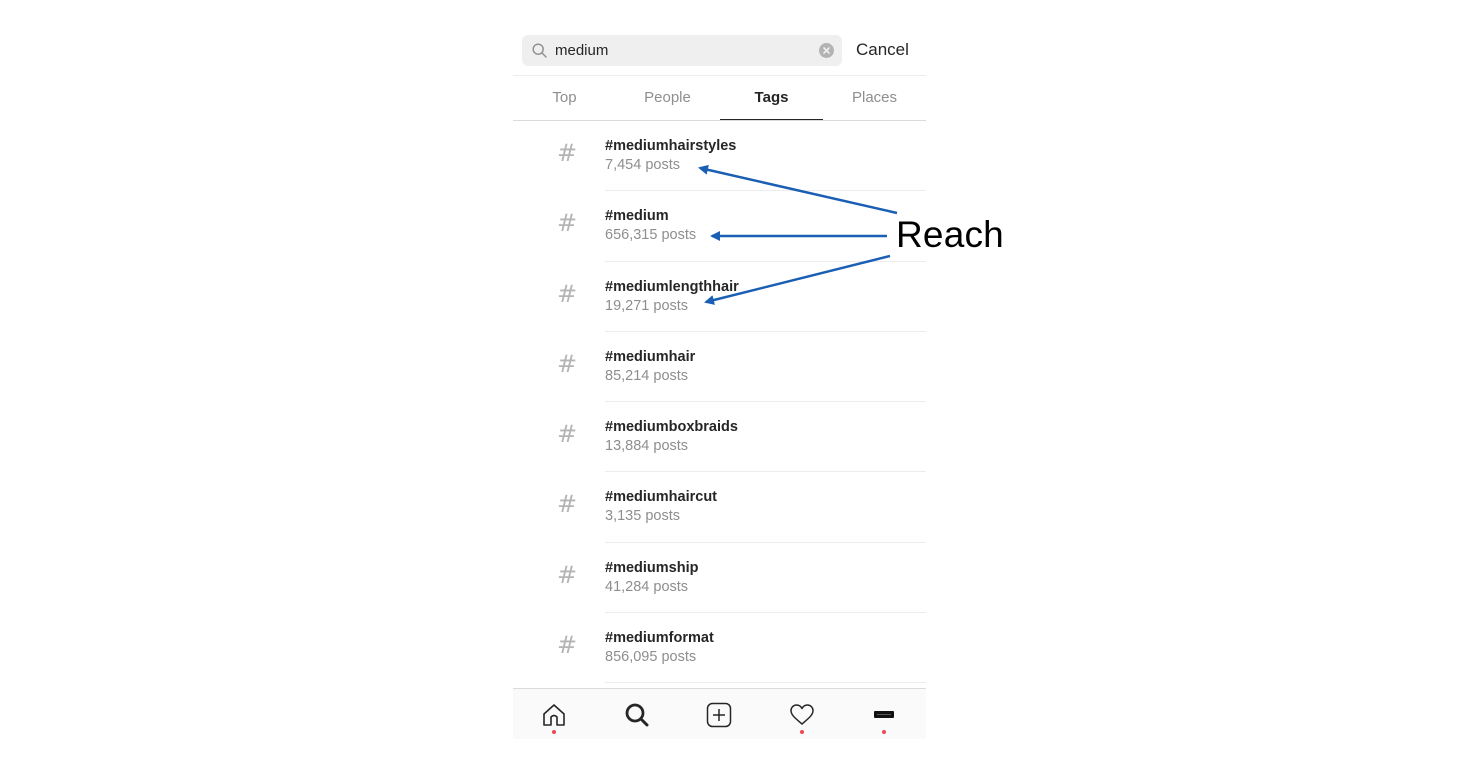  I want to click on arrow-to-mediumlengthhair, so click(797, 279).